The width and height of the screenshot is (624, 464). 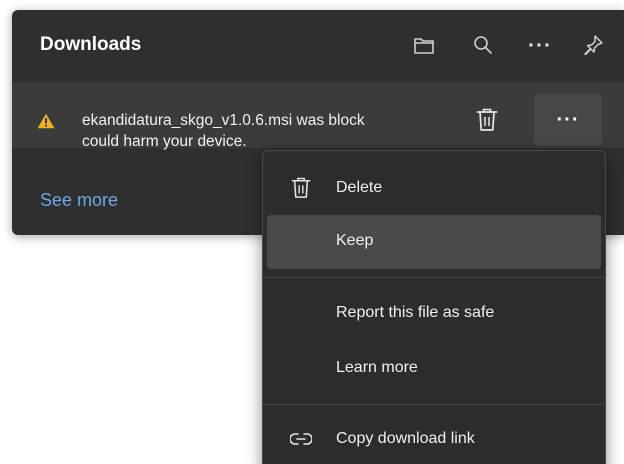 I want to click on menu-item-copy-link: Copy download link, so click(x=434, y=438).